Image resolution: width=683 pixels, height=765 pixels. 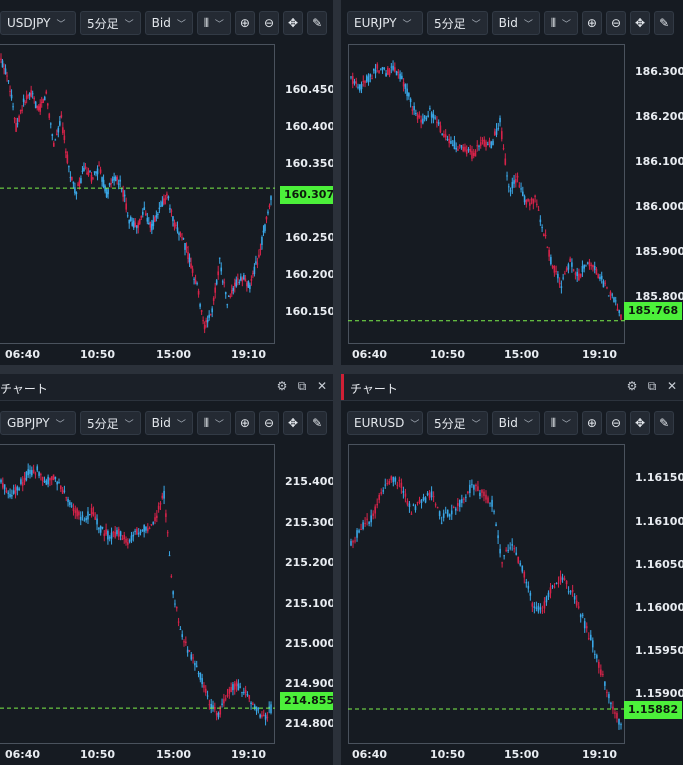 What do you see at coordinates (137, 193) in the screenshot?
I see `chart-svg` at bounding box center [137, 193].